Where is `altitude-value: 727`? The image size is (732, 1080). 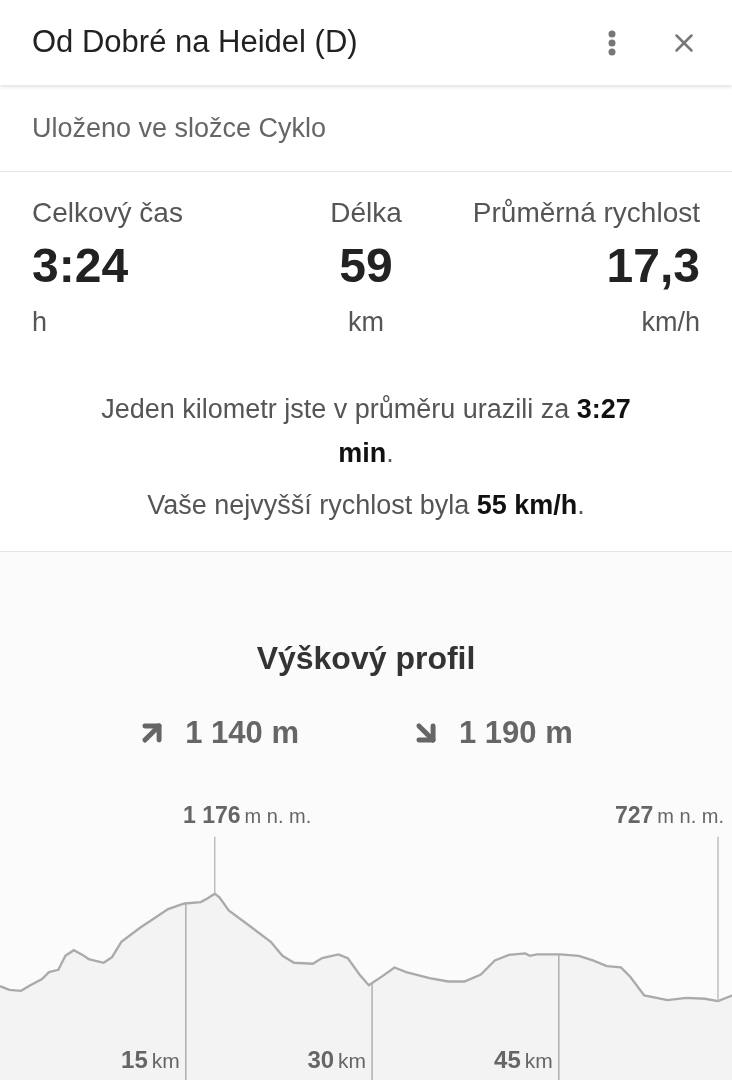 altitude-value: 727 is located at coordinates (634, 815).